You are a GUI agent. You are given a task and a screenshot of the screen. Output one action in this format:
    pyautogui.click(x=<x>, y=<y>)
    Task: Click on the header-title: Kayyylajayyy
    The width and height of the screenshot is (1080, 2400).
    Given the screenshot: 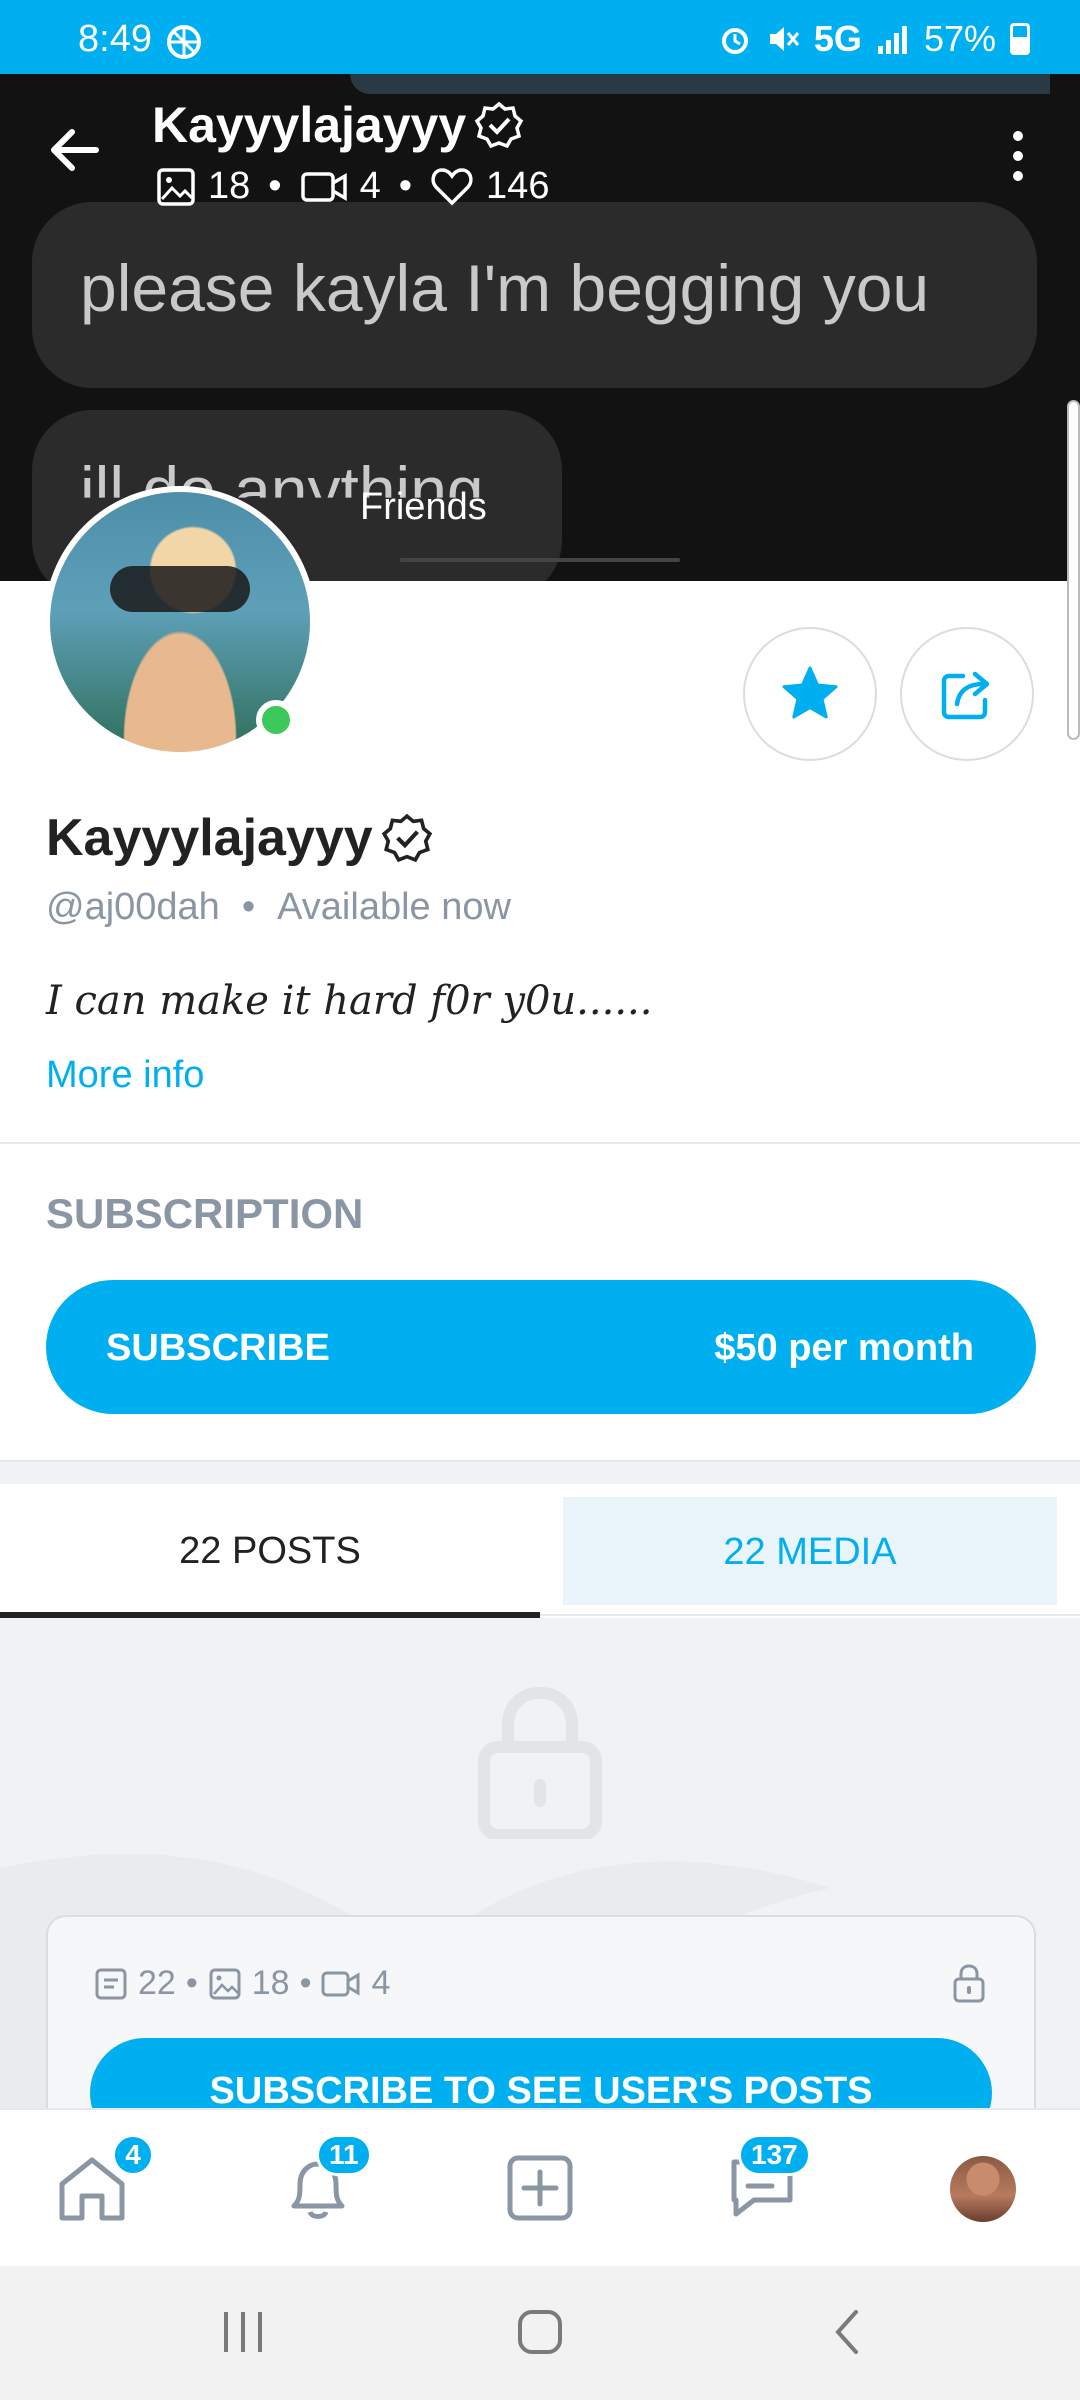 What is the action you would take?
    pyautogui.click(x=338, y=125)
    